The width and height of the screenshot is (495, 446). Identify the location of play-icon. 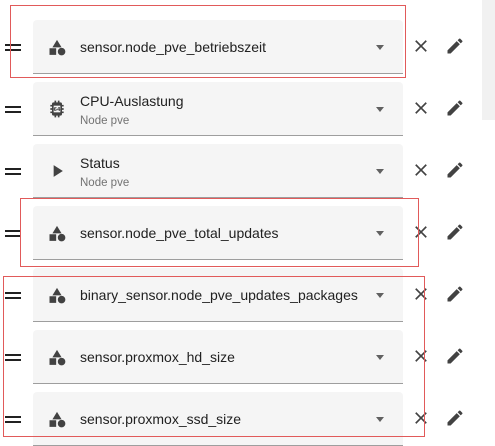
(57, 171).